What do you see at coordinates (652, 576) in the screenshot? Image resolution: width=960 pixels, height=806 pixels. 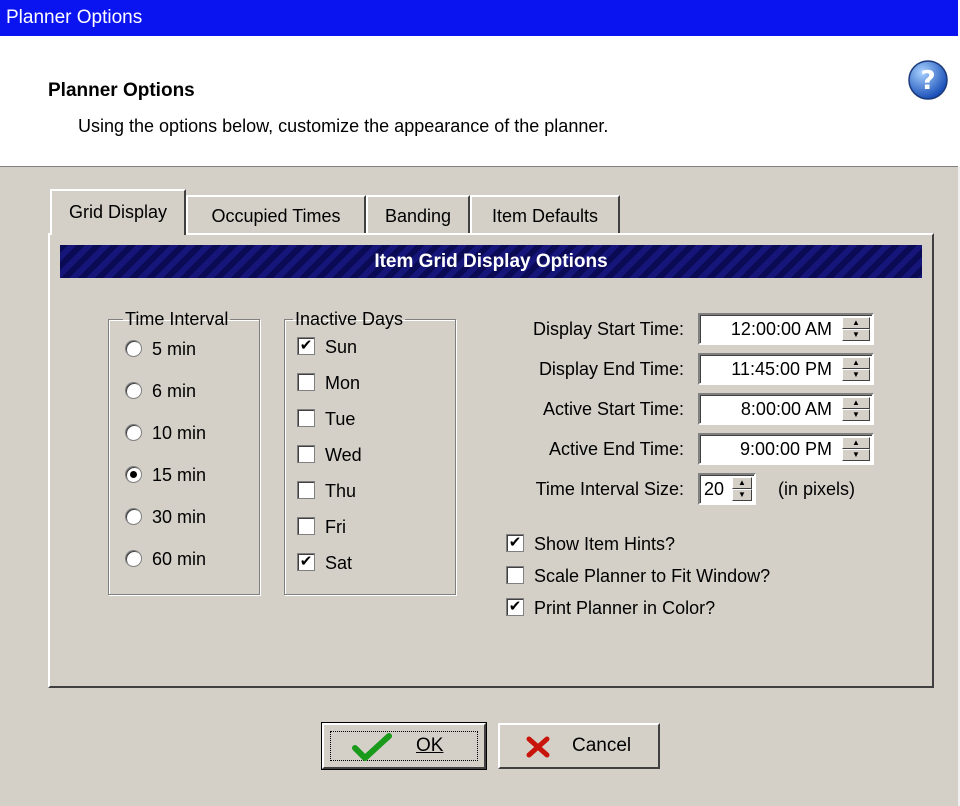 I see `checkbox-label: Scale Planner to Fit Window?` at bounding box center [652, 576].